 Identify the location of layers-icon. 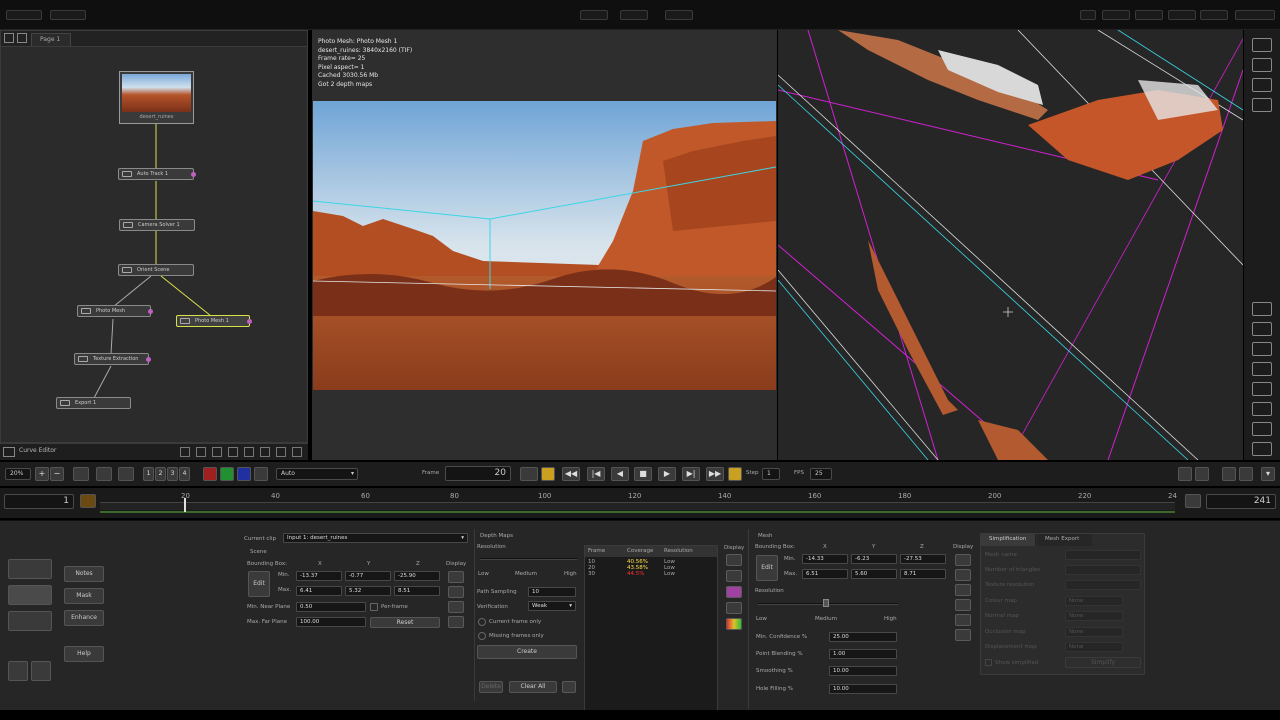
(1246, 474).